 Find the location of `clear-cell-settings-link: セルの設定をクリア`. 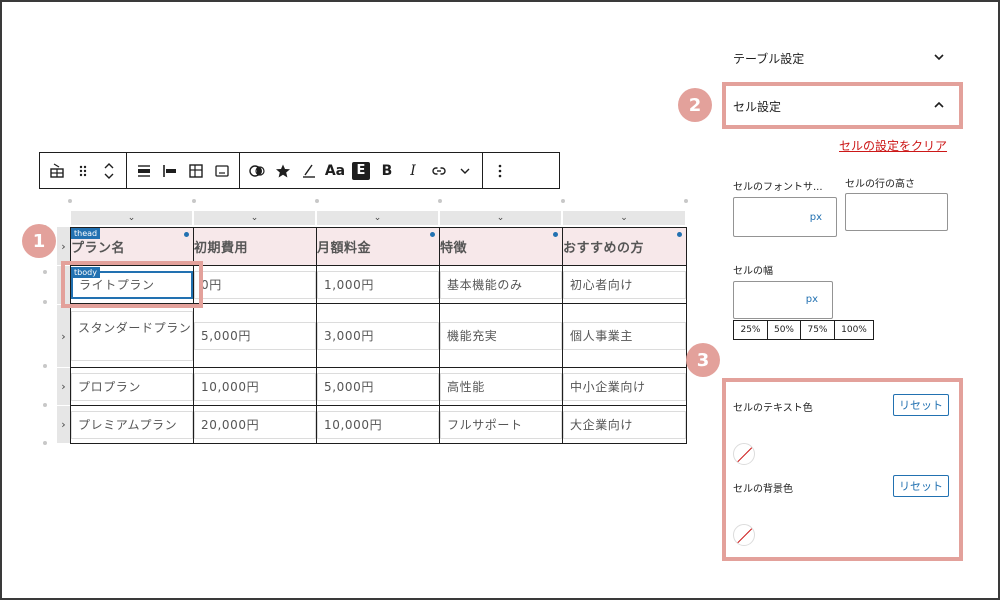

clear-cell-settings-link: セルの設定をクリア is located at coordinates (893, 145).